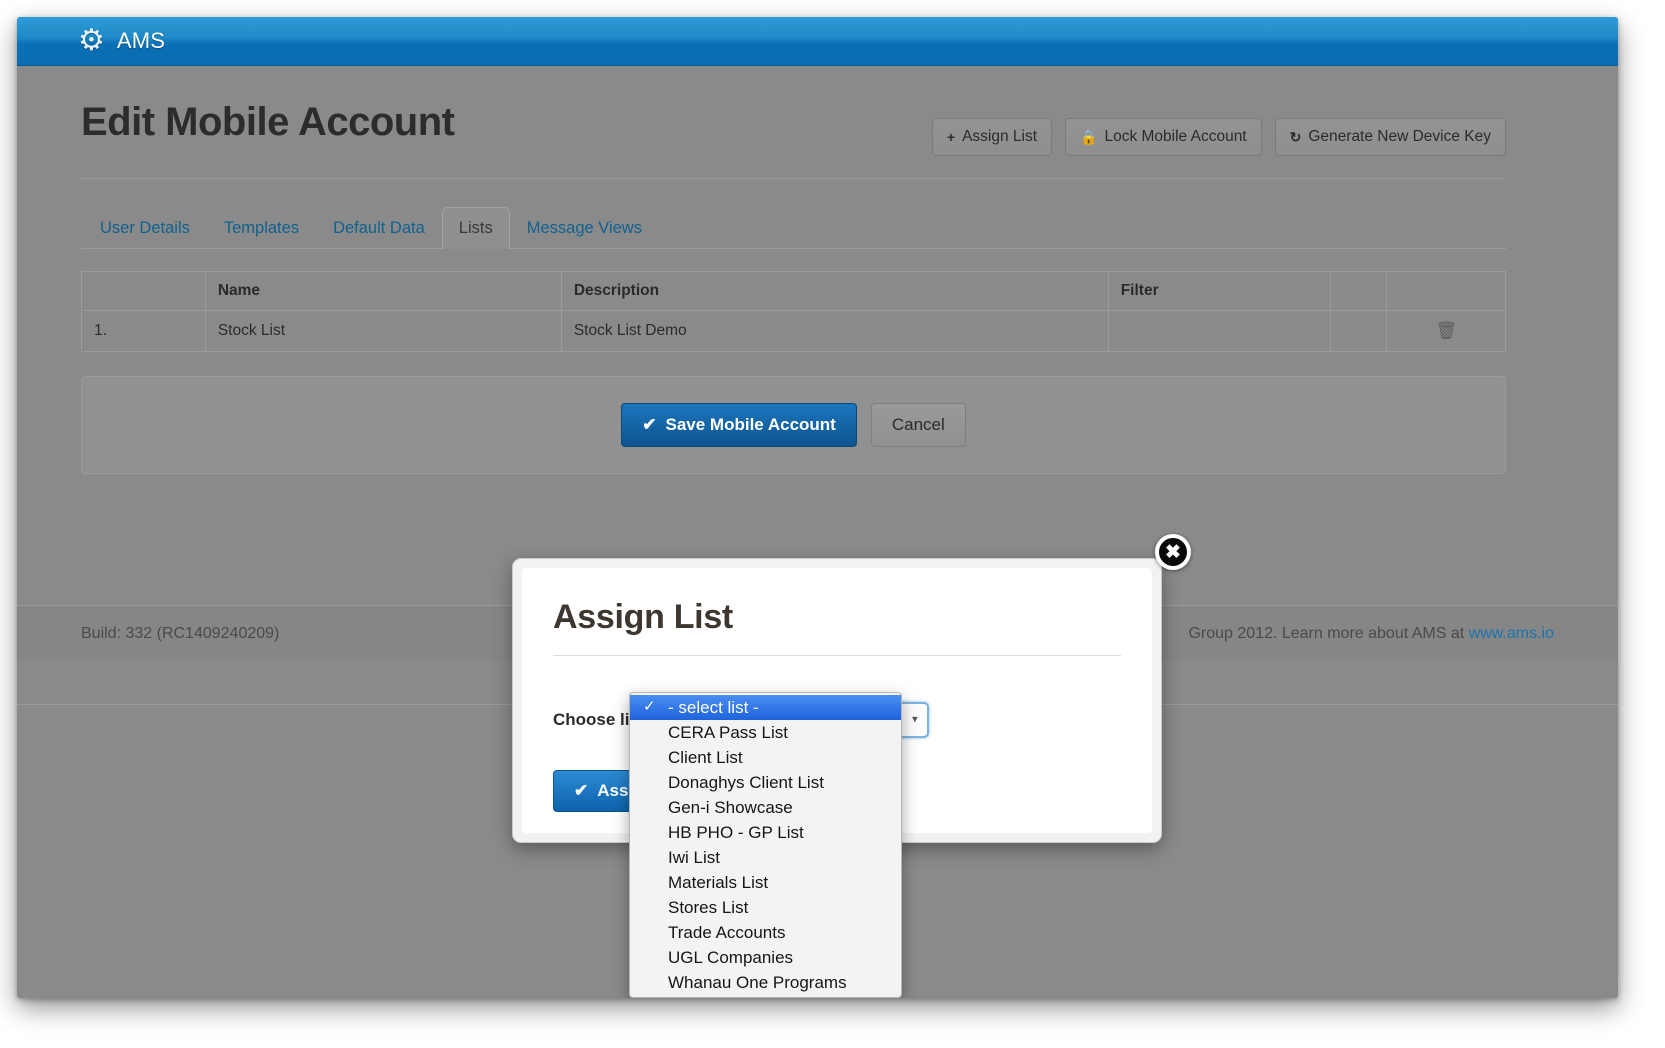 The width and height of the screenshot is (1665, 1048). I want to click on form-actions-panel: ✔ Save Mobile Account Cancel, so click(793, 425).